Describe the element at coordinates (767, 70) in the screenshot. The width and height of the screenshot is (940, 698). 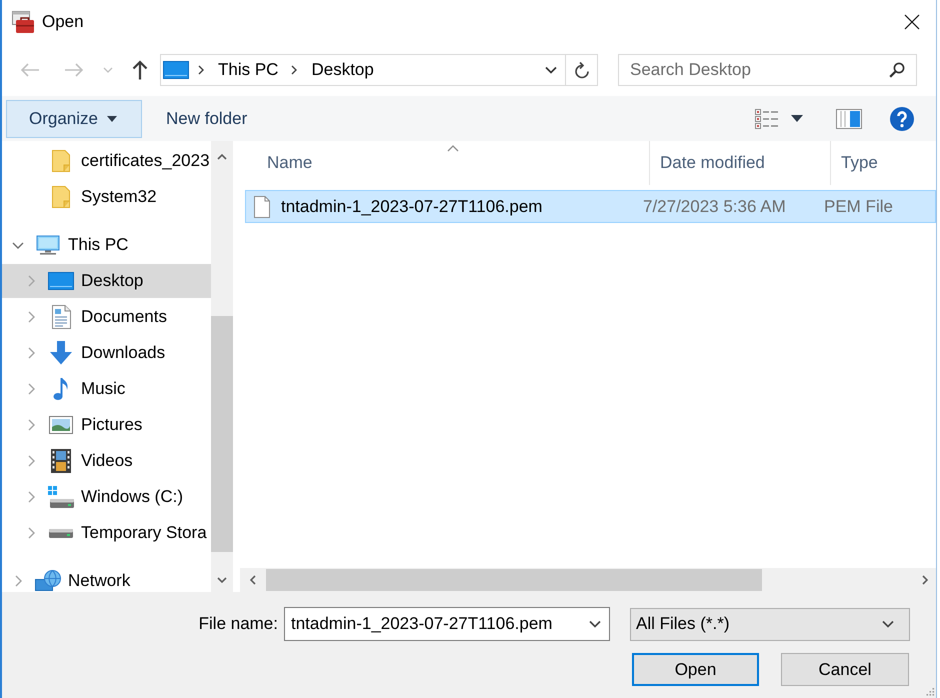
I see `search-field: Search Desktop` at that location.